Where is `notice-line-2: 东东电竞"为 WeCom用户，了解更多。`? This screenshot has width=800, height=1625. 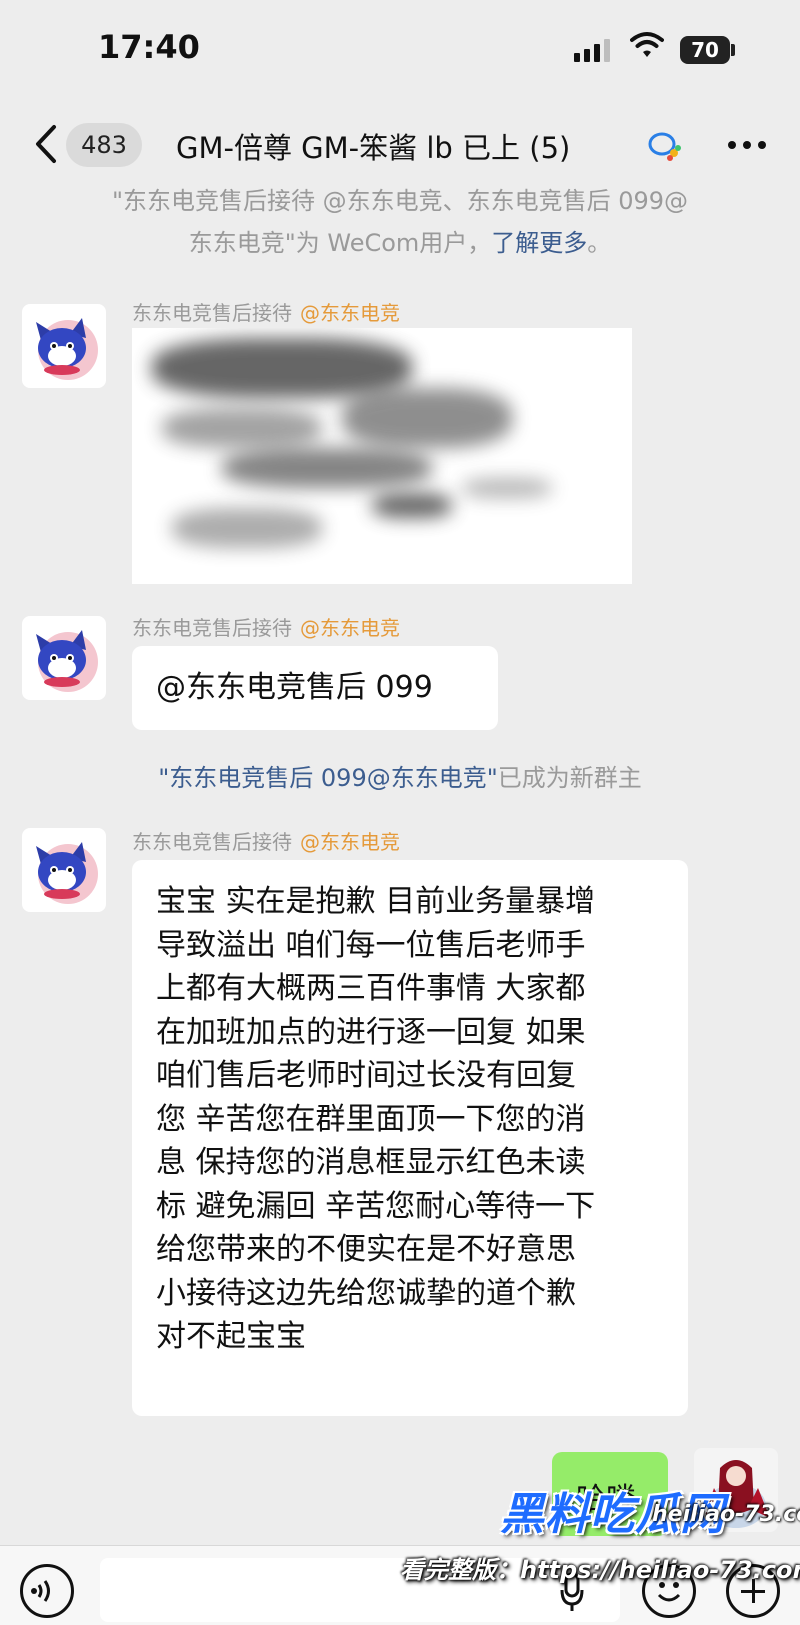 notice-line-2: 东东电竞"为 WeCom用户，了解更多。 is located at coordinates (400, 243).